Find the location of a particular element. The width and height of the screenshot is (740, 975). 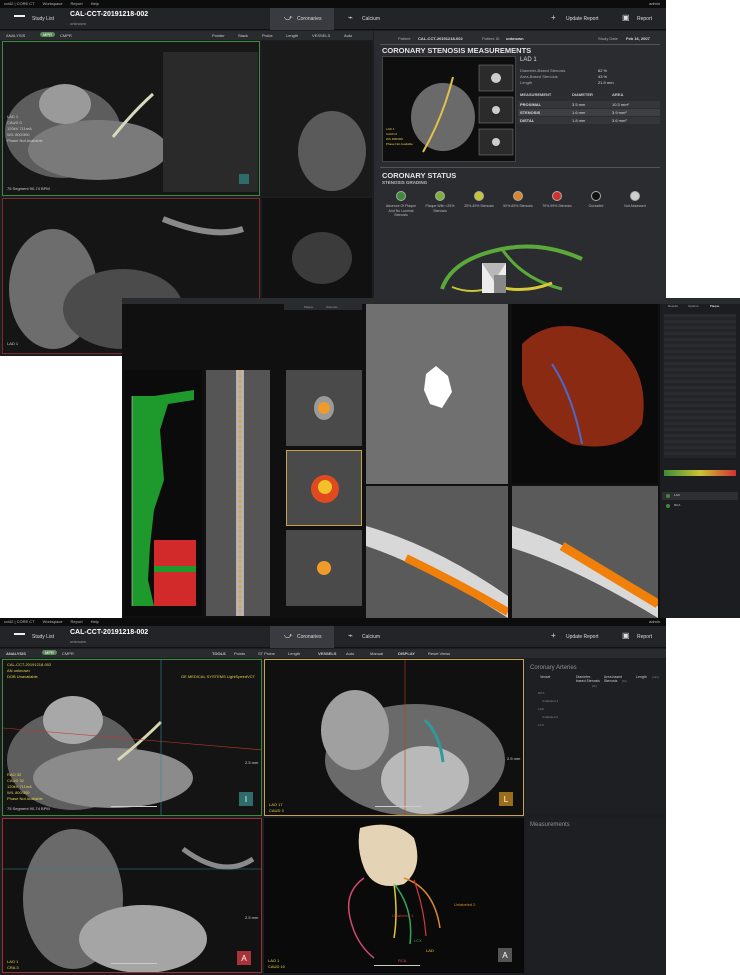

bottom-tab-calcium: Calcium is located at coordinates (371, 637).